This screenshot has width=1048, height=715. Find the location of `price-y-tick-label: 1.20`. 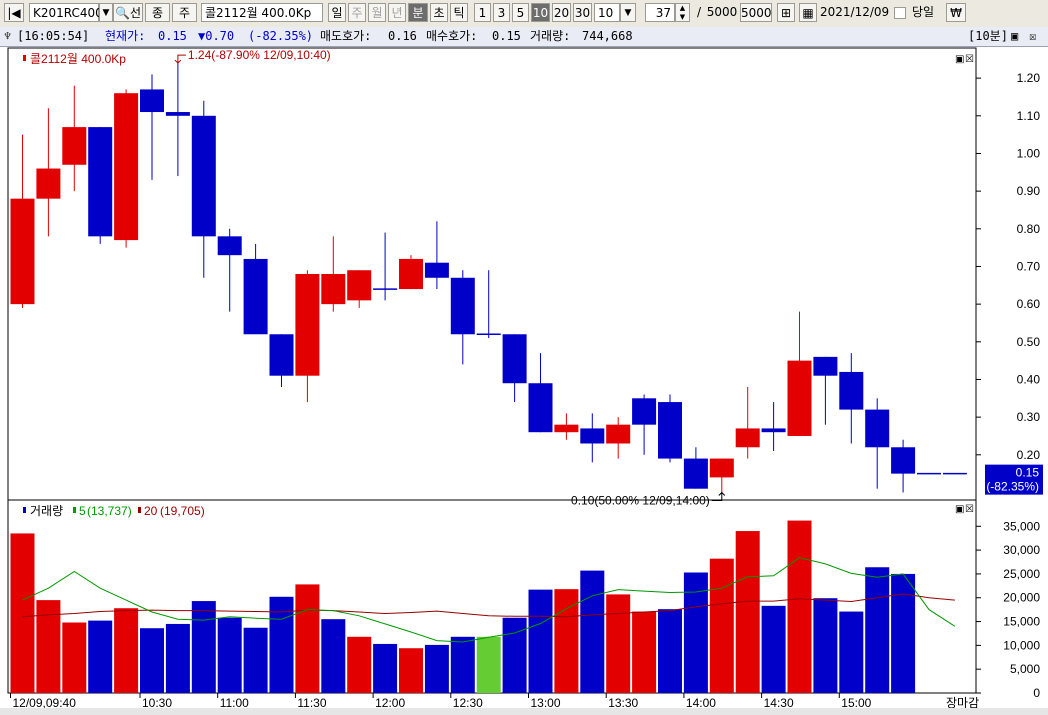

price-y-tick-label: 1.20 is located at coordinates (1029, 78).